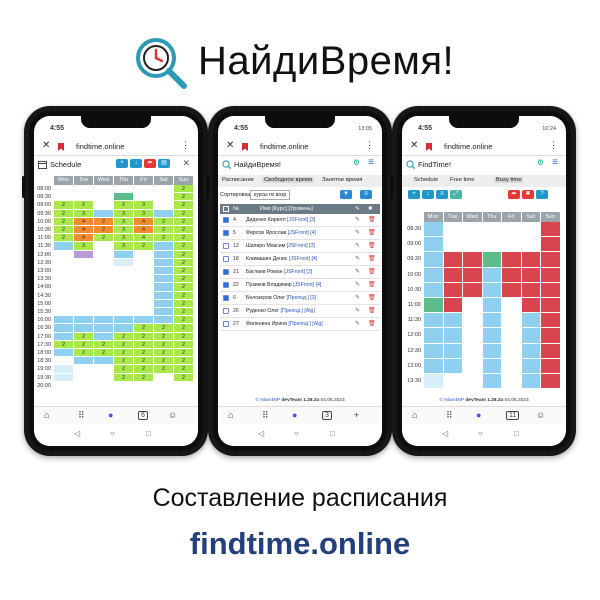 The height and width of the screenshot is (600, 600). What do you see at coordinates (270, 195) in the screenshot?
I see `sort-select: курсы по возр` at bounding box center [270, 195].